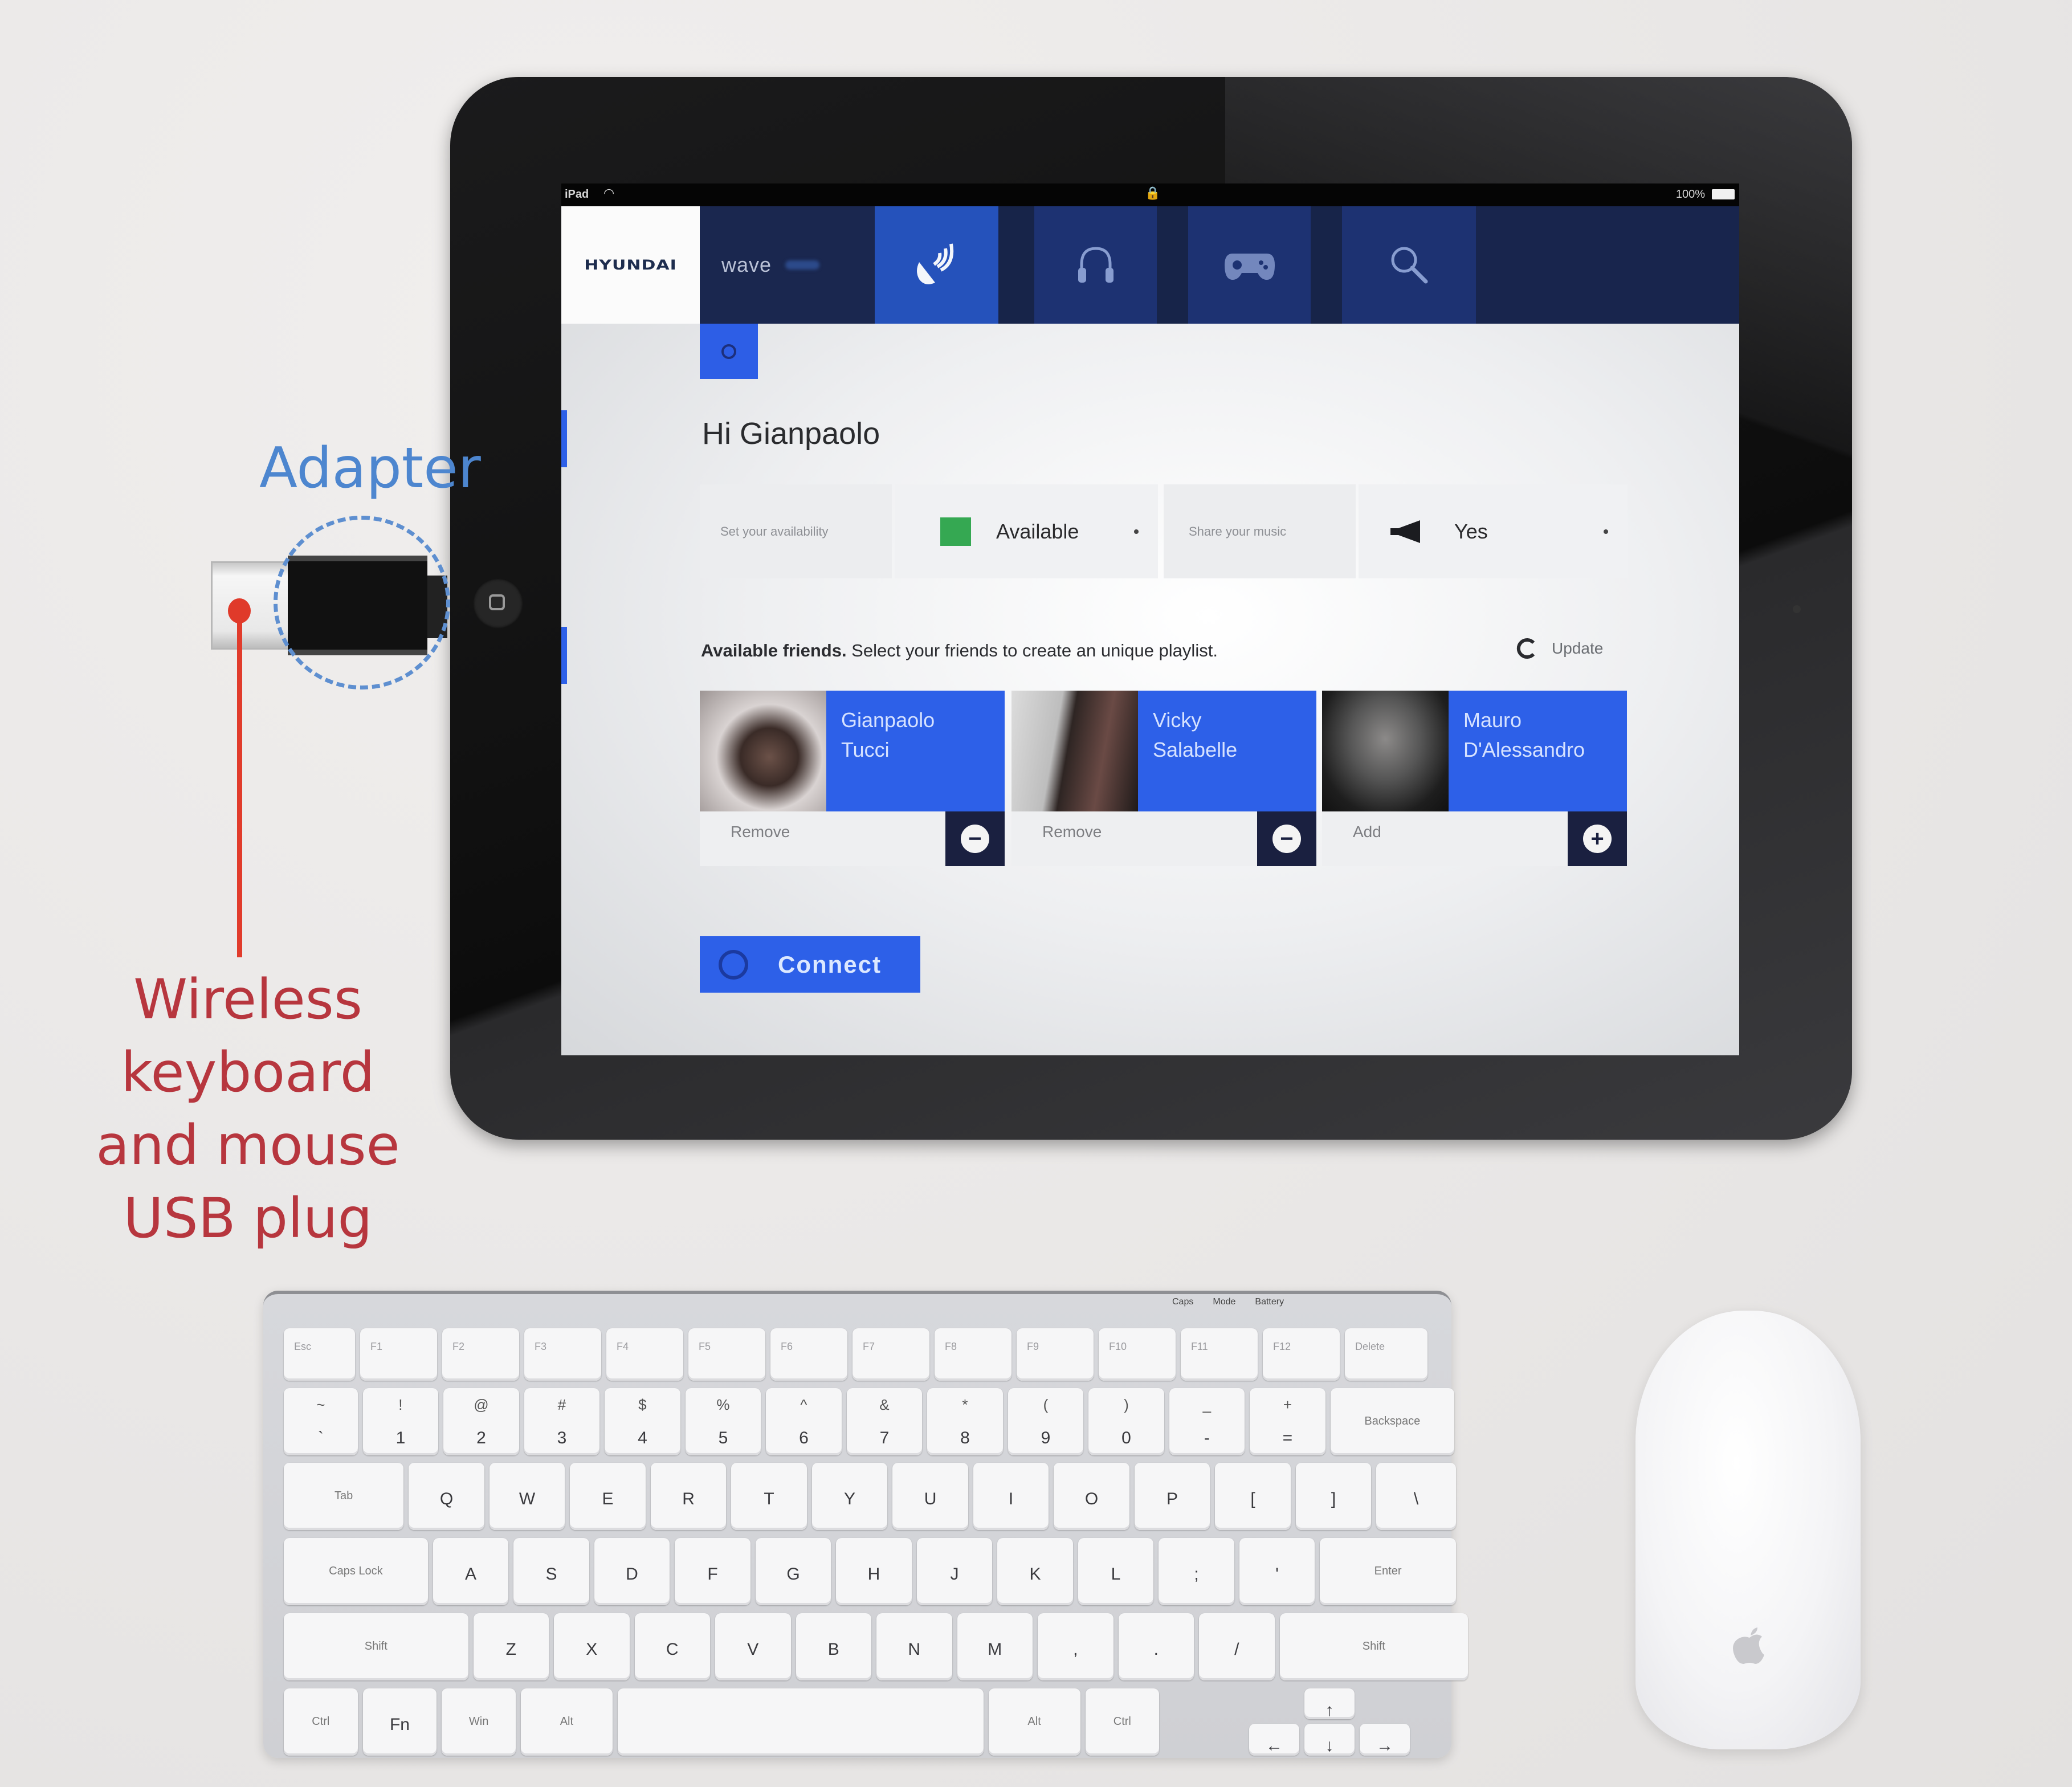  Describe the element at coordinates (726, 1354) in the screenshot. I see `key-f5: F5` at that location.